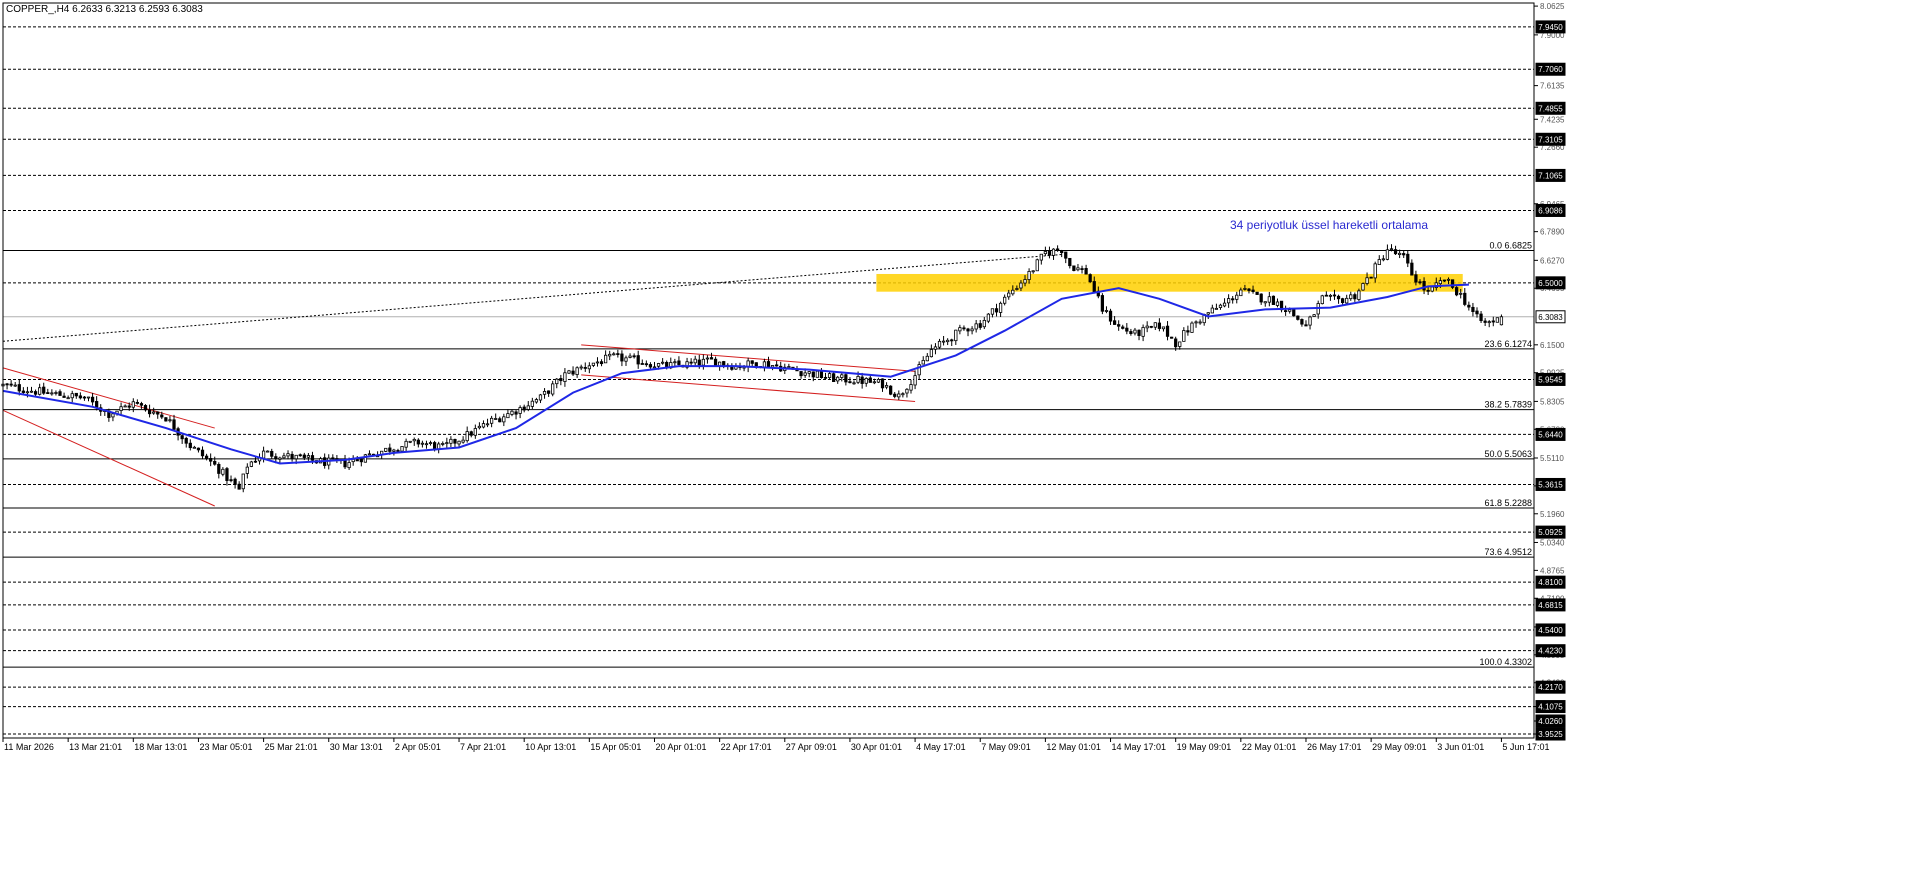  Describe the element at coordinates (225, 747) in the screenshot. I see `x-tick-label: 23 Mar 05:01` at that location.